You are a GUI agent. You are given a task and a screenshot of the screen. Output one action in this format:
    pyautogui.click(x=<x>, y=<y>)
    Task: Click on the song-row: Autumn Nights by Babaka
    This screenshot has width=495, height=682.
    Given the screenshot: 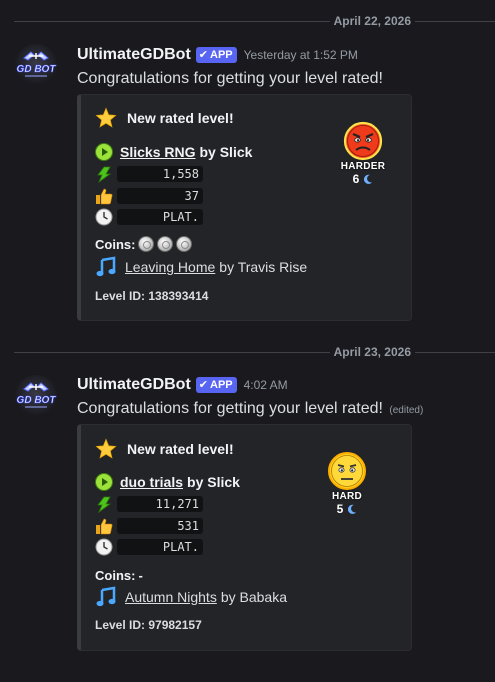 What is the action you would take?
    pyautogui.click(x=191, y=597)
    